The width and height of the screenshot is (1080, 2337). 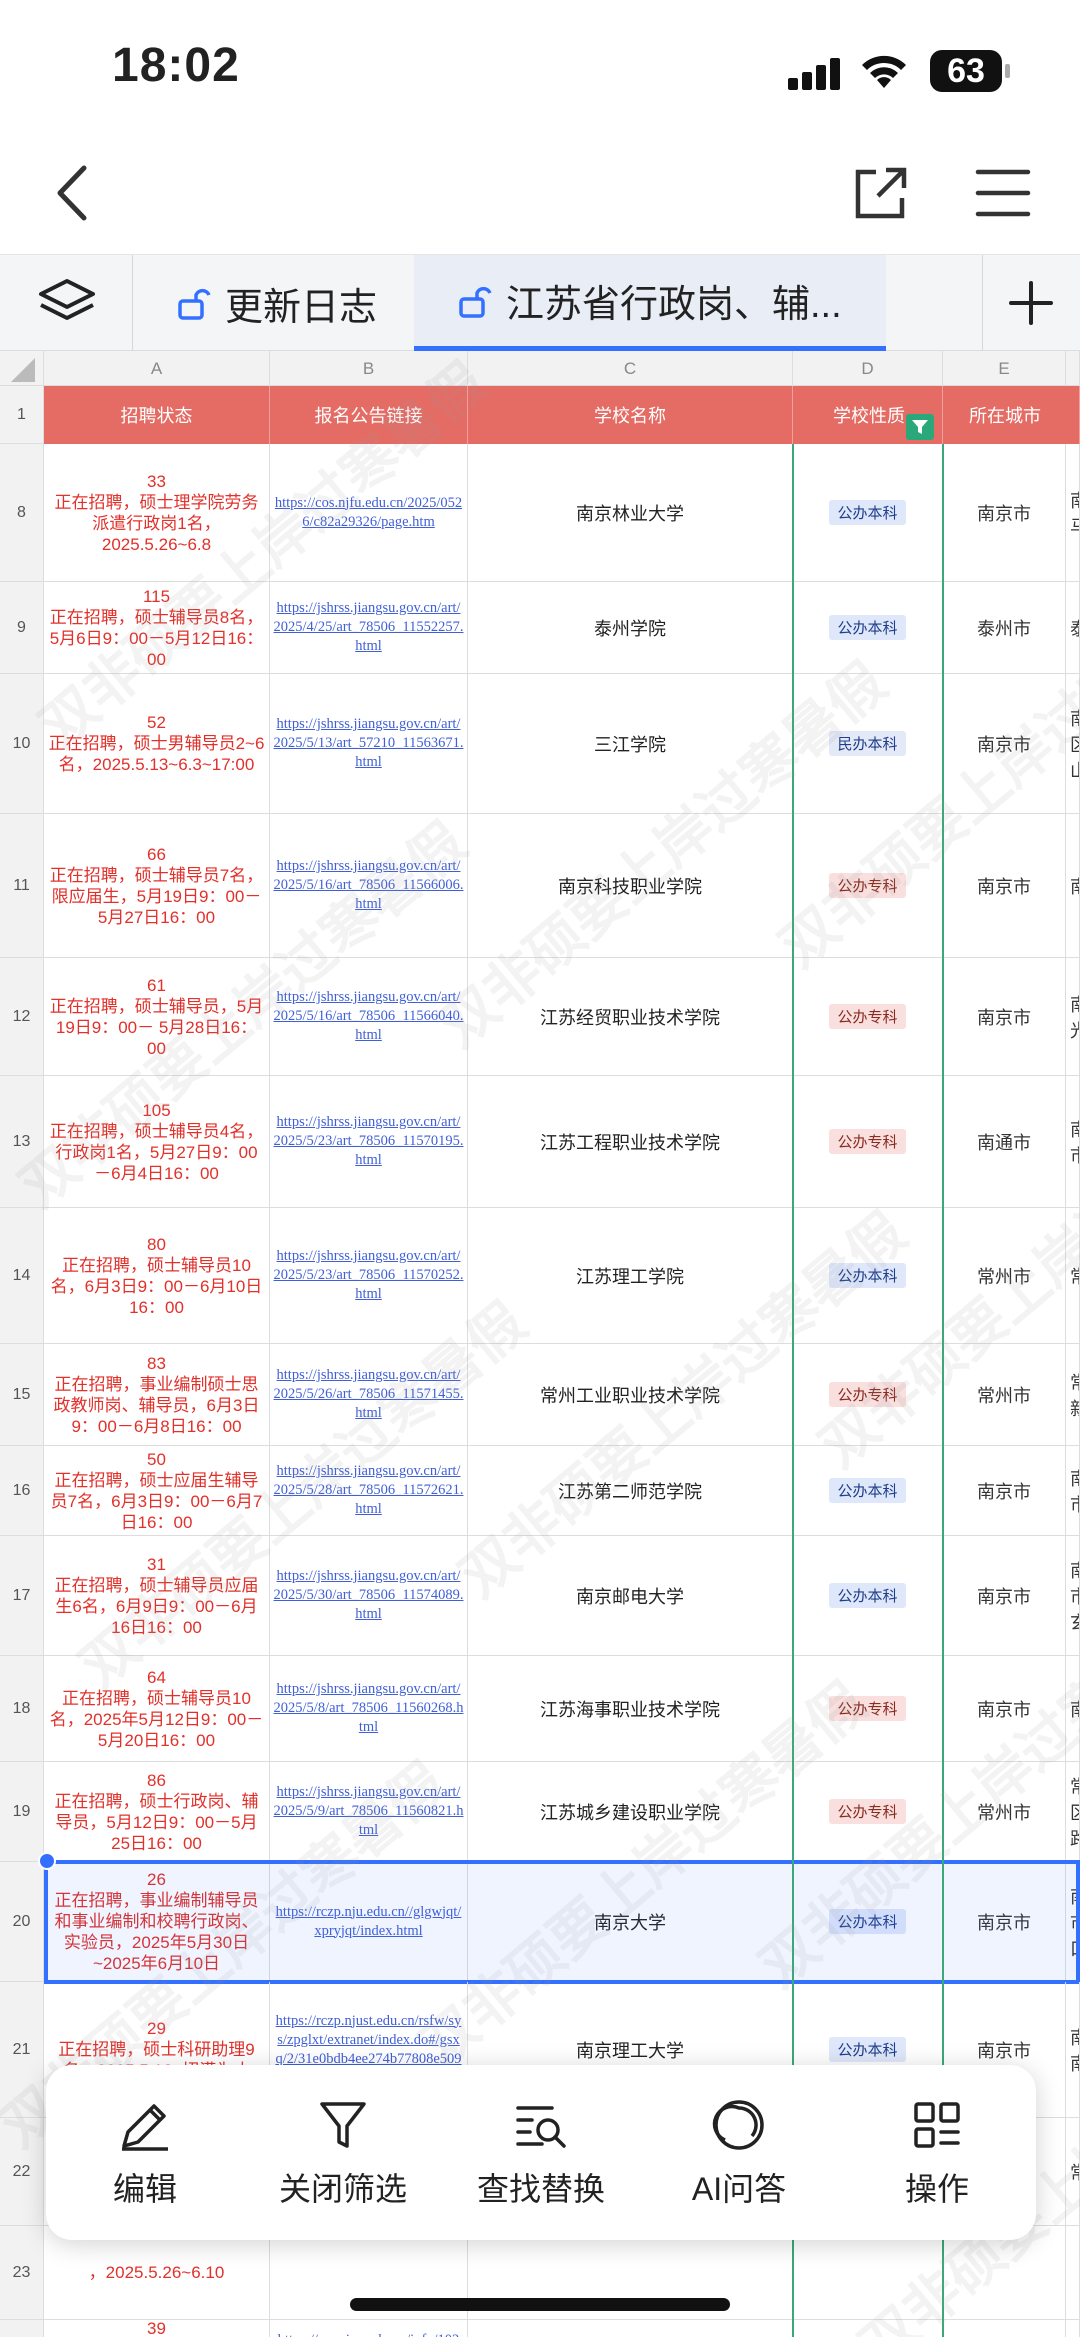 What do you see at coordinates (157, 1491) in the screenshot?
I see `status-cell: 50 正在招聘，硕士应届生辅导员7名，6月3日9：00－6月7日16：00` at bounding box center [157, 1491].